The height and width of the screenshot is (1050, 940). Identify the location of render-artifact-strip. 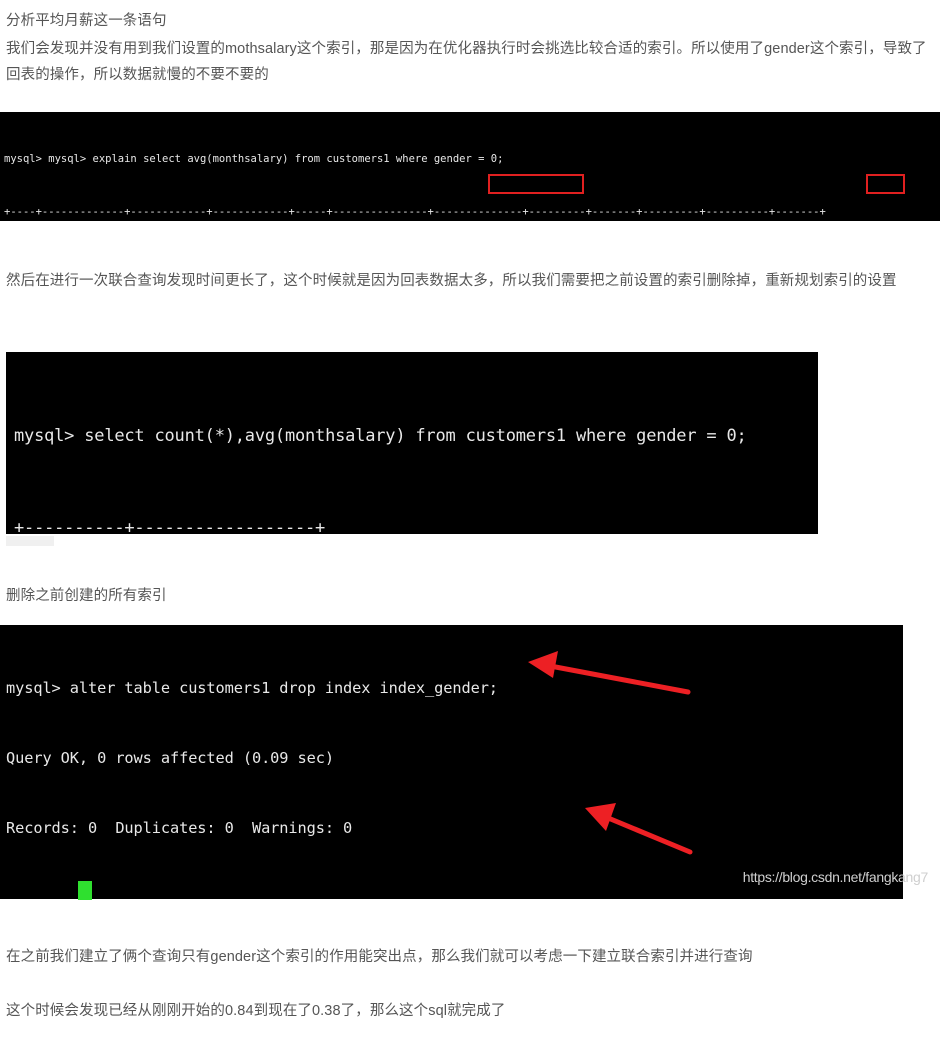
(30, 541).